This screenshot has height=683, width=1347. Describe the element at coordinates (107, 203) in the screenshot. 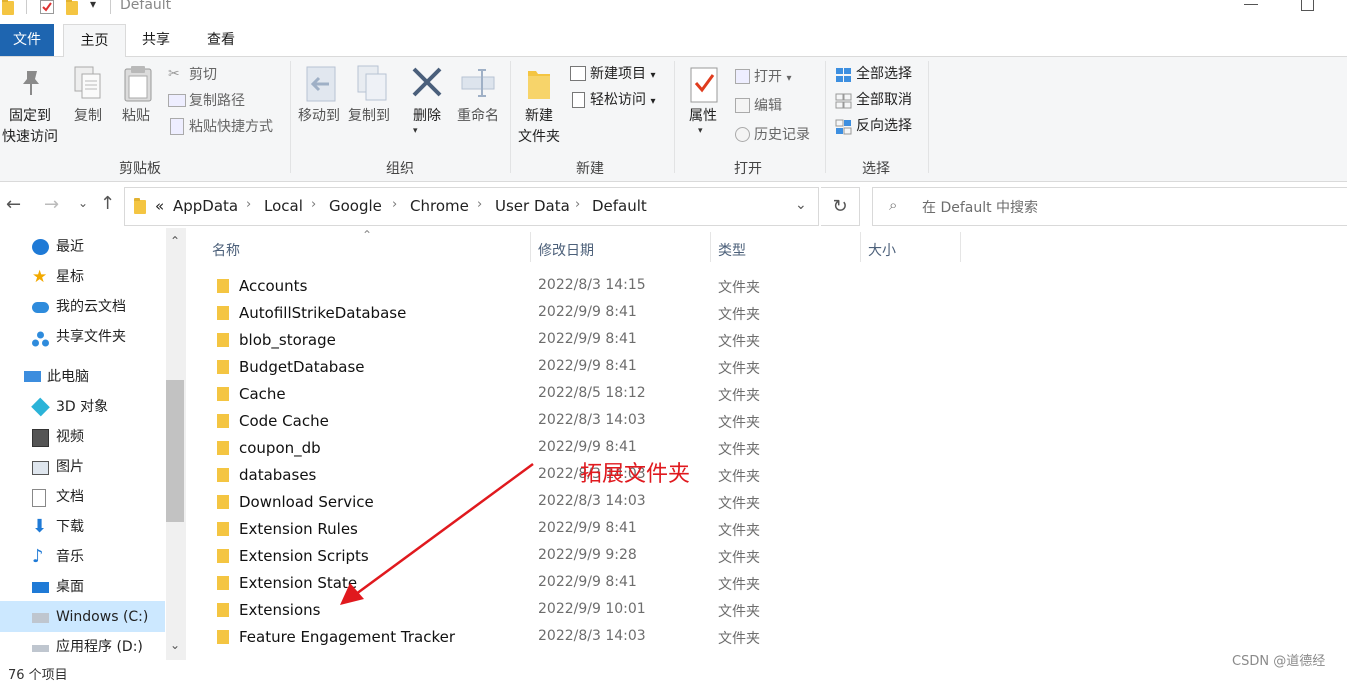

I see `up-button: ↑` at that location.